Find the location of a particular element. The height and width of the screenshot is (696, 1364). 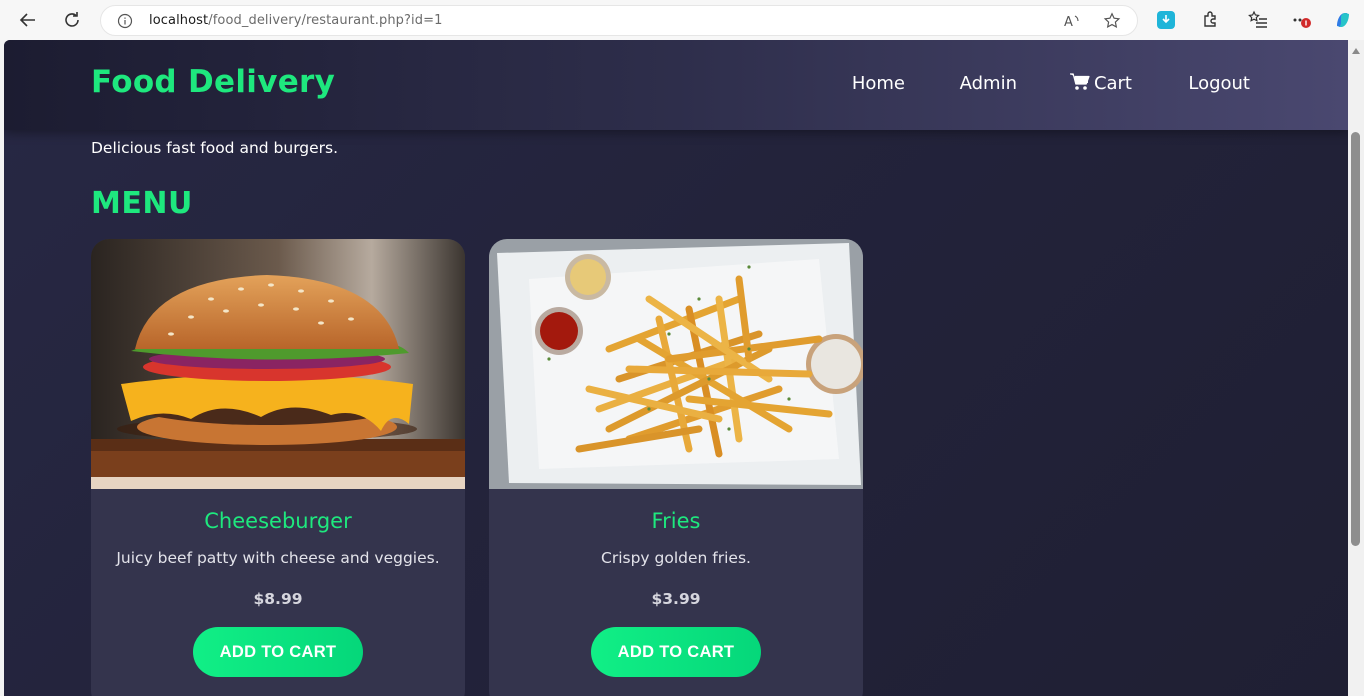

nav-cart-label: Cart is located at coordinates (1112, 83).